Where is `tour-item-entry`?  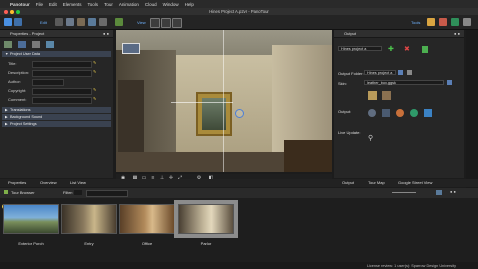
tour-item-entry is located at coordinates (89, 219).